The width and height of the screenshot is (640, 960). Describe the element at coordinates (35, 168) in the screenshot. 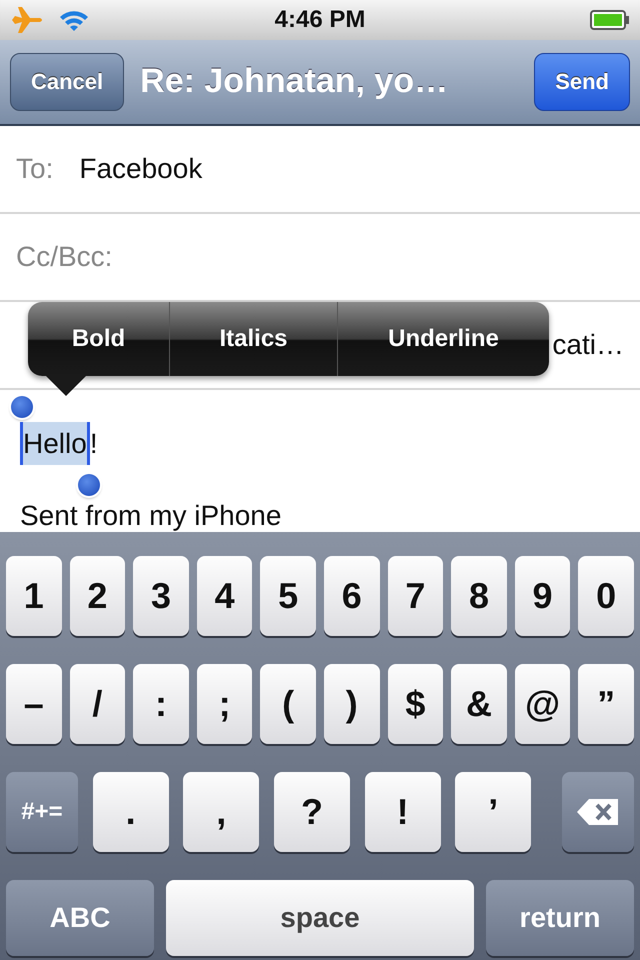

I see `to-label: To:` at that location.